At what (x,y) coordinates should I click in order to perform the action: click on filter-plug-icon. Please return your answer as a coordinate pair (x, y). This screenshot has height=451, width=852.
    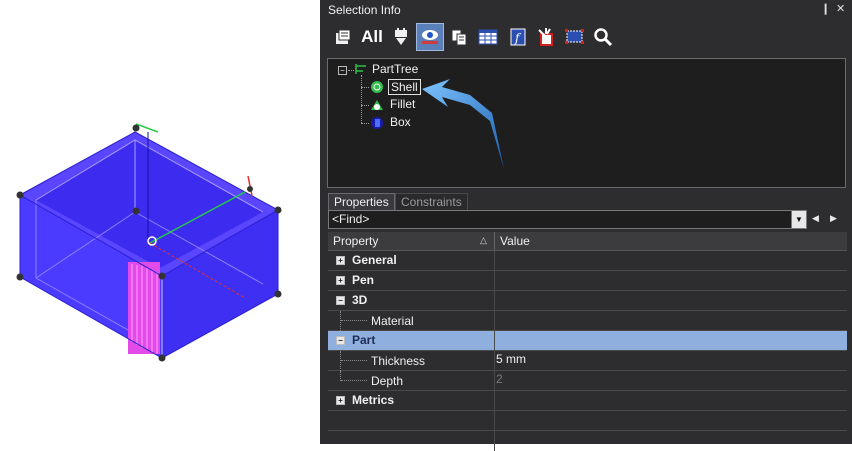
    Looking at the image, I should click on (401, 36).